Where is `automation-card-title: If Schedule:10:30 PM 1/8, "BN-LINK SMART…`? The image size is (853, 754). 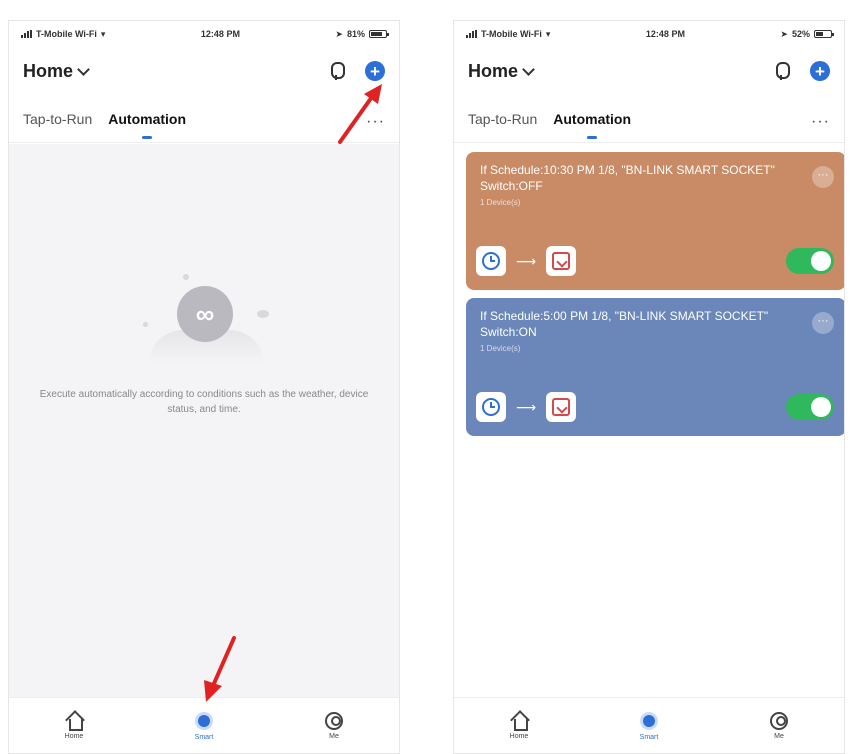 automation-card-title: If Schedule:10:30 PM 1/8, "BN-LINK SMART… is located at coordinates (627, 178).